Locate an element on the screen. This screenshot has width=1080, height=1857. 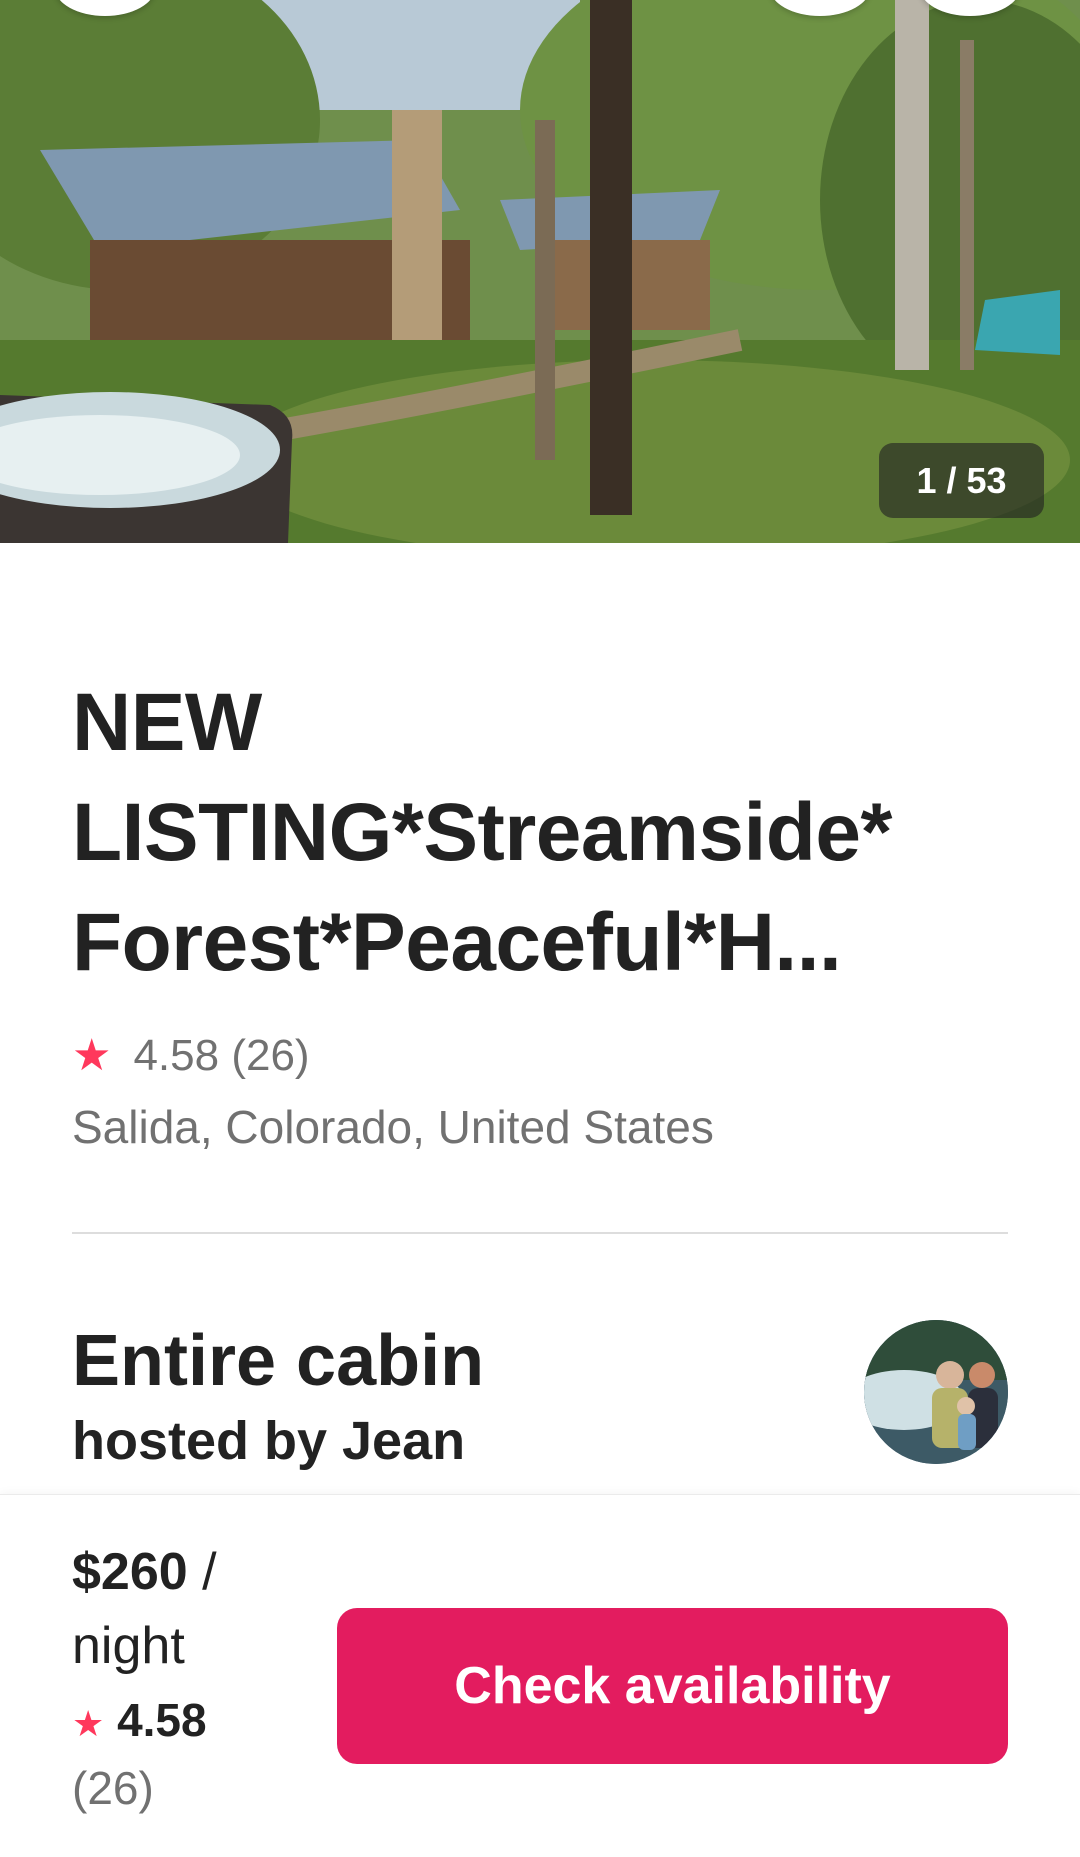
photo-counter: 1 / 53 is located at coordinates (961, 480).